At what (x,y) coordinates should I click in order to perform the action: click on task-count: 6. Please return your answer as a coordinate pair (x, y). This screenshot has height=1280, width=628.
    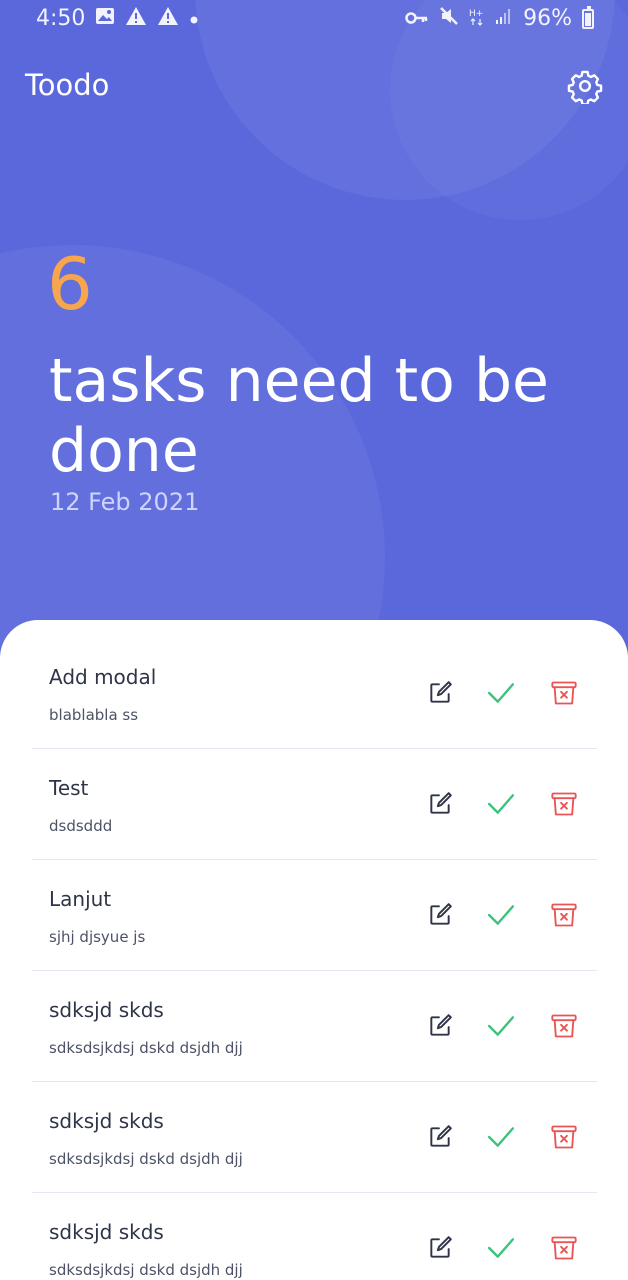
    Looking at the image, I should click on (70, 284).